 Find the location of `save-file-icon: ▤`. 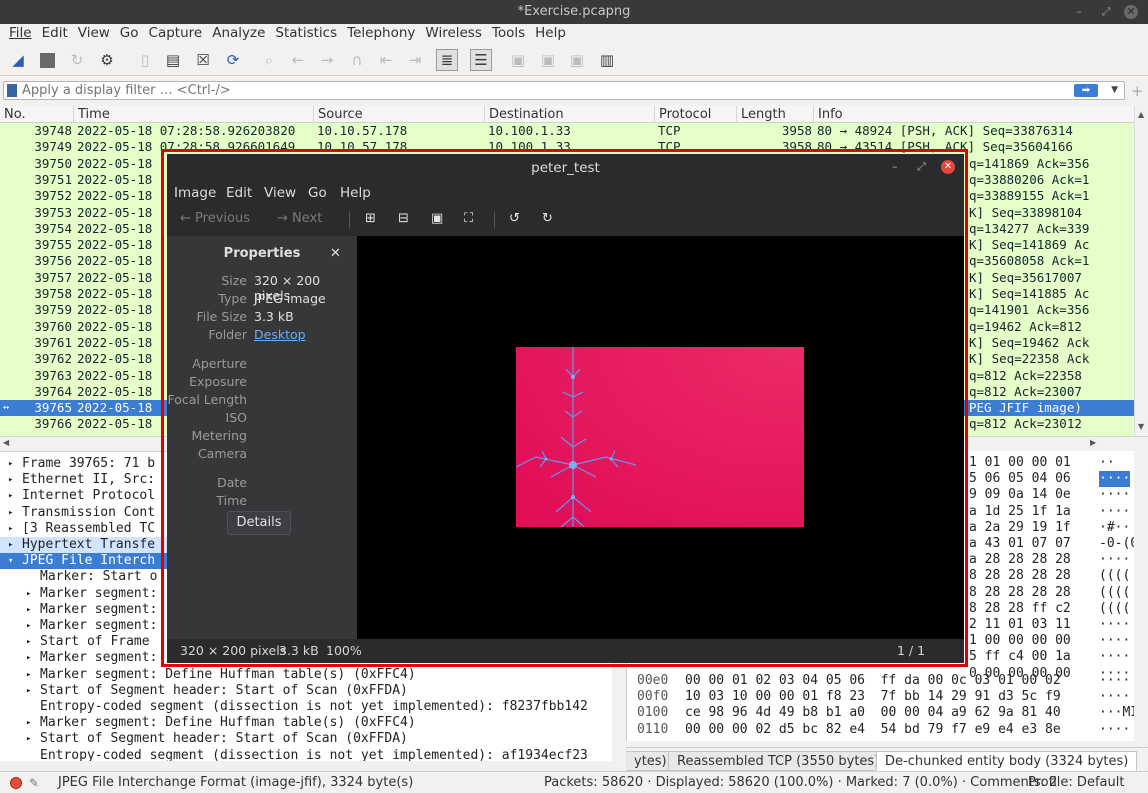

save-file-icon: ▤ is located at coordinates (173, 60).